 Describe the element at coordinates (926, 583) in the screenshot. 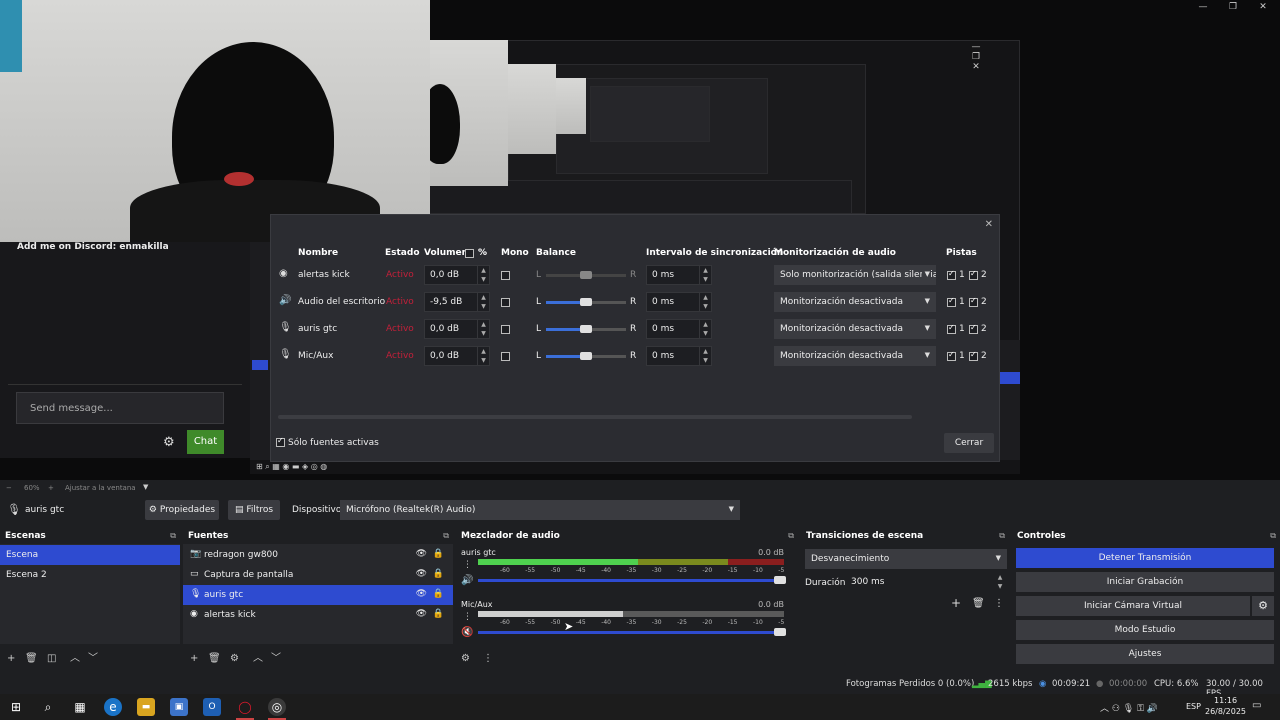

I see `duration-input: 300 ms ▲ ▼` at that location.